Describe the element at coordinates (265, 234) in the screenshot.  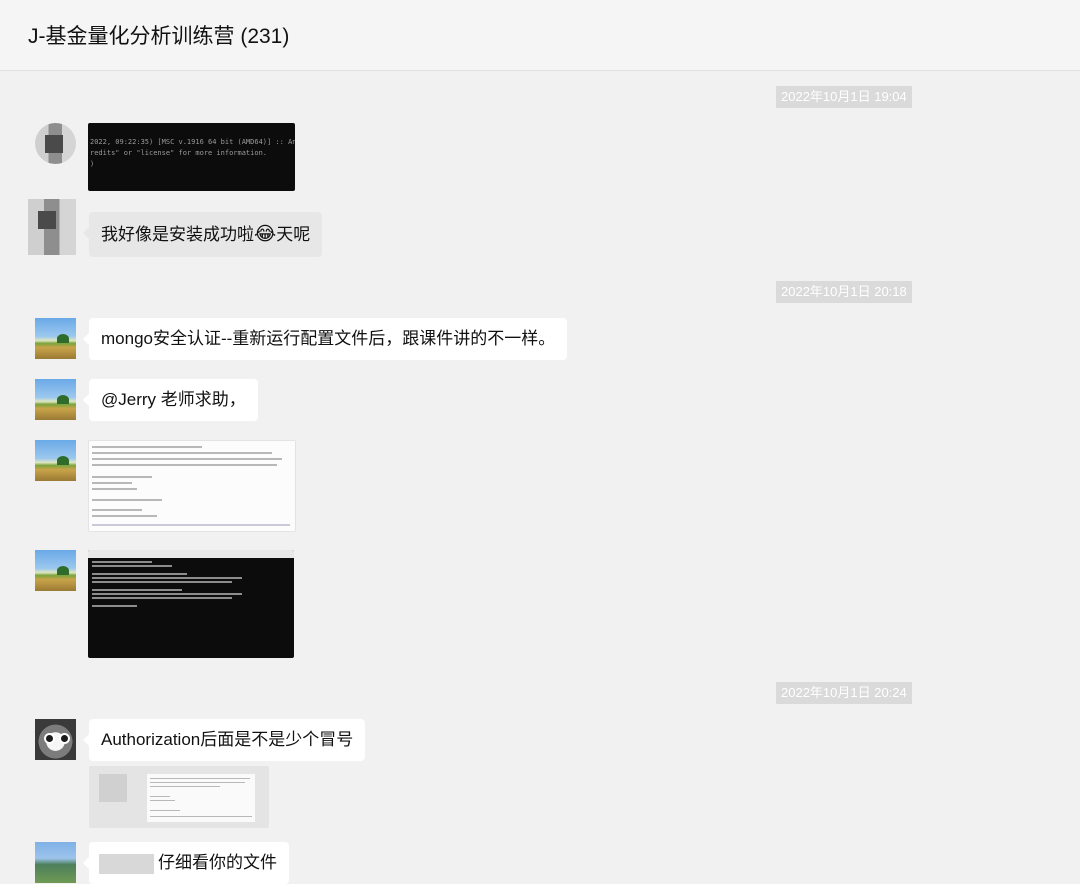
I see `tears-of-joy-emoji-icon: 😂` at that location.